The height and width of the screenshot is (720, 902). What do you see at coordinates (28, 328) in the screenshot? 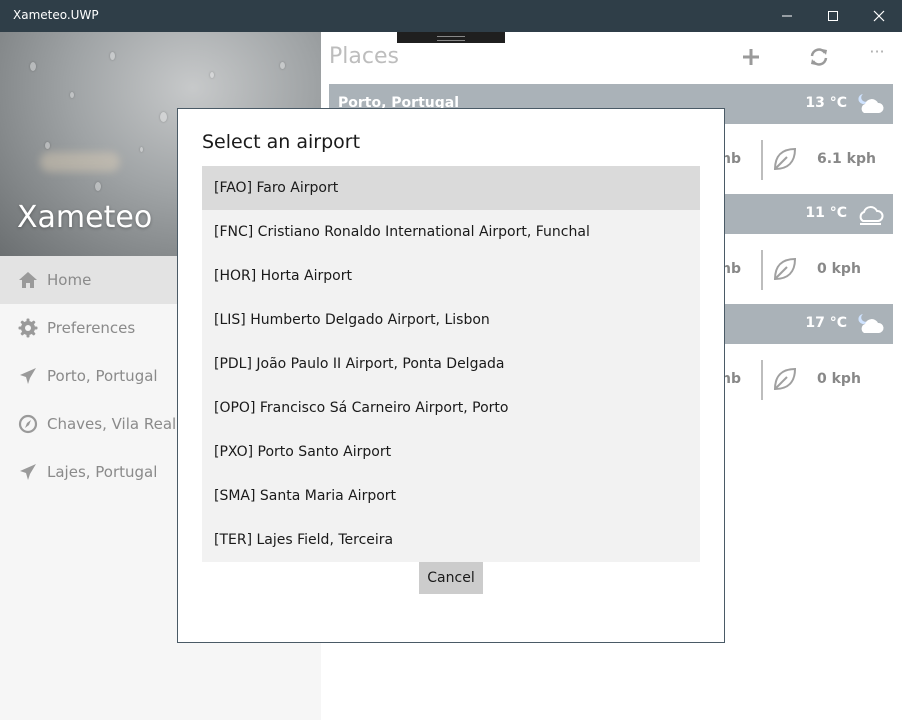
I see `gear-icon` at bounding box center [28, 328].